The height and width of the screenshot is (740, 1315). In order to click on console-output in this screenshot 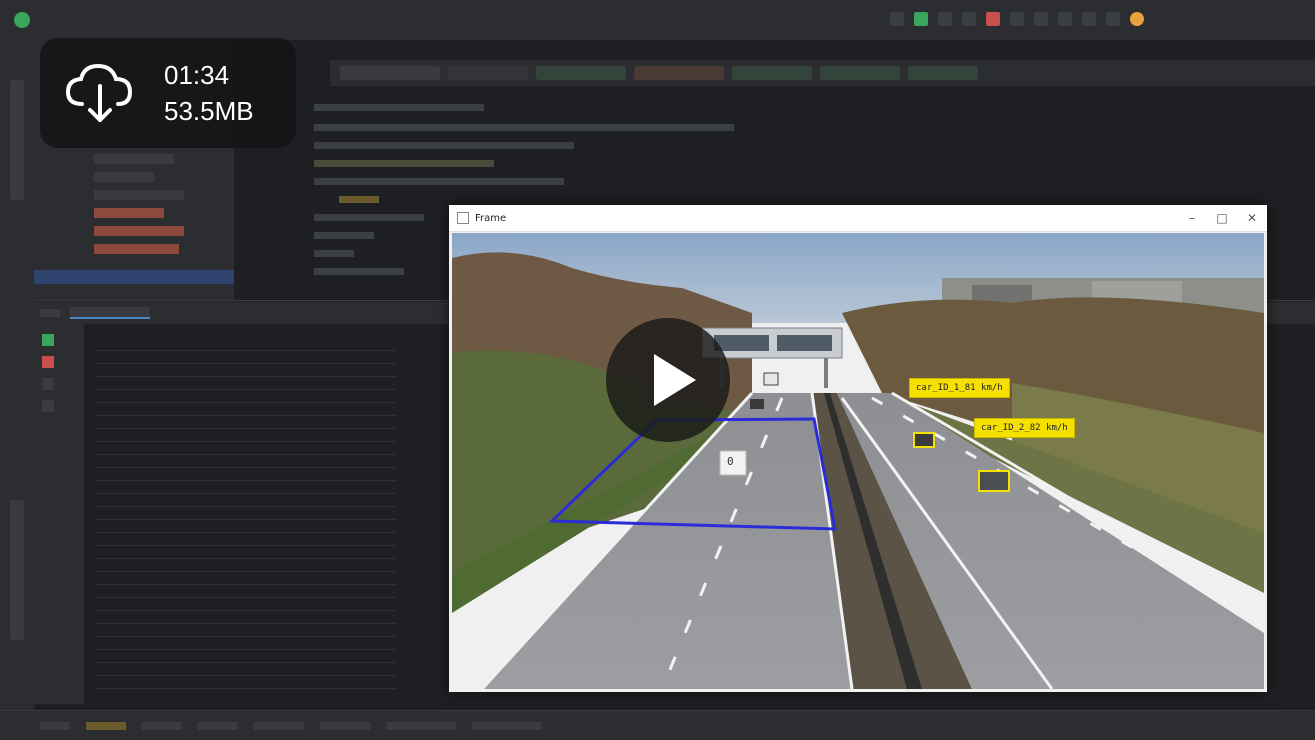, I will do `click(246, 518)`.